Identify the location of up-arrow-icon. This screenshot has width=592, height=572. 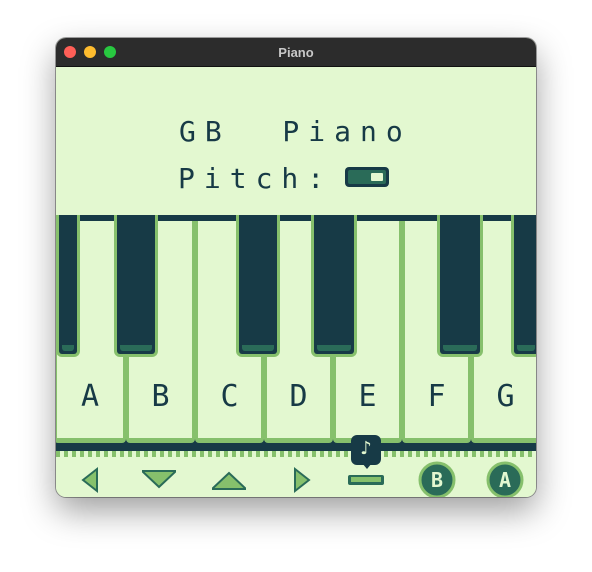
(229, 480).